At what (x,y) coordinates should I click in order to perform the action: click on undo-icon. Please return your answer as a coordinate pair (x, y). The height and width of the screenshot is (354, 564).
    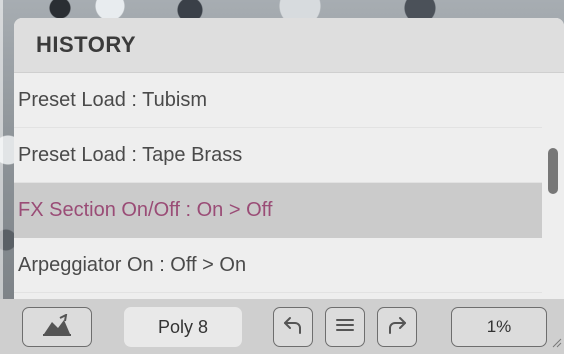
    Looking at the image, I should click on (293, 327).